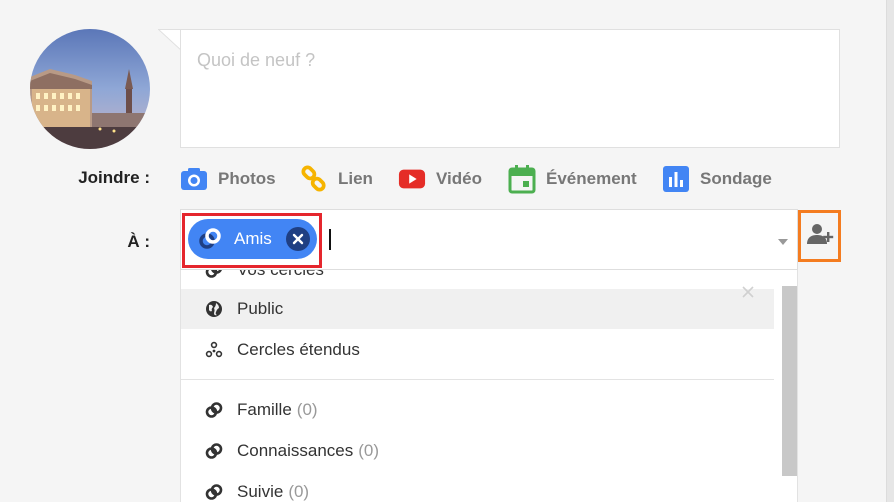 The image size is (894, 502). I want to click on add-person-icon, so click(820, 236).